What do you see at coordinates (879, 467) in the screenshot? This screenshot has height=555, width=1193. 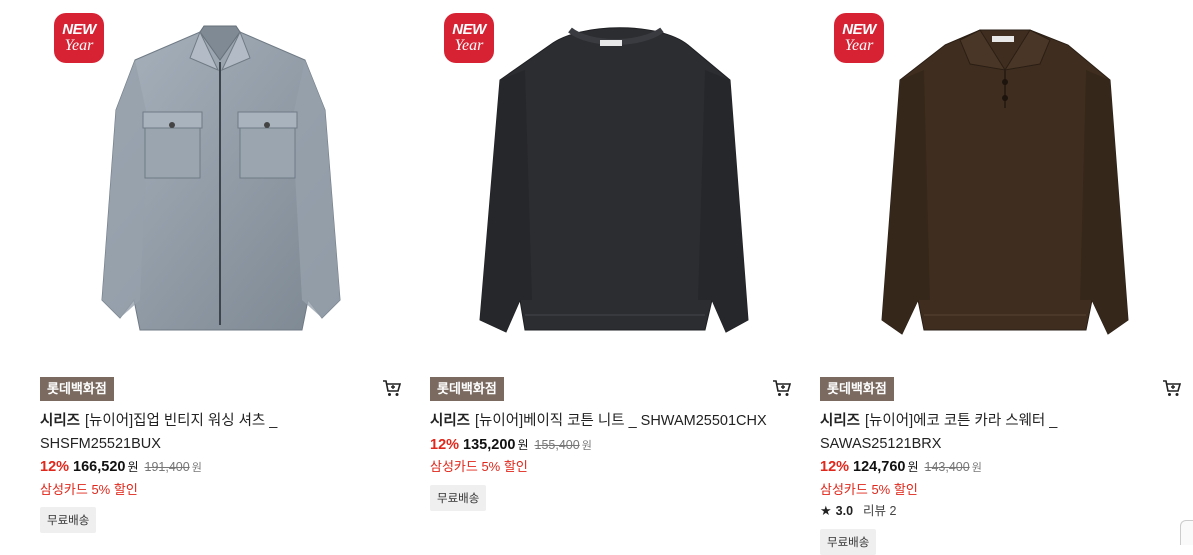 I see `sale-price: 124,760` at bounding box center [879, 467].